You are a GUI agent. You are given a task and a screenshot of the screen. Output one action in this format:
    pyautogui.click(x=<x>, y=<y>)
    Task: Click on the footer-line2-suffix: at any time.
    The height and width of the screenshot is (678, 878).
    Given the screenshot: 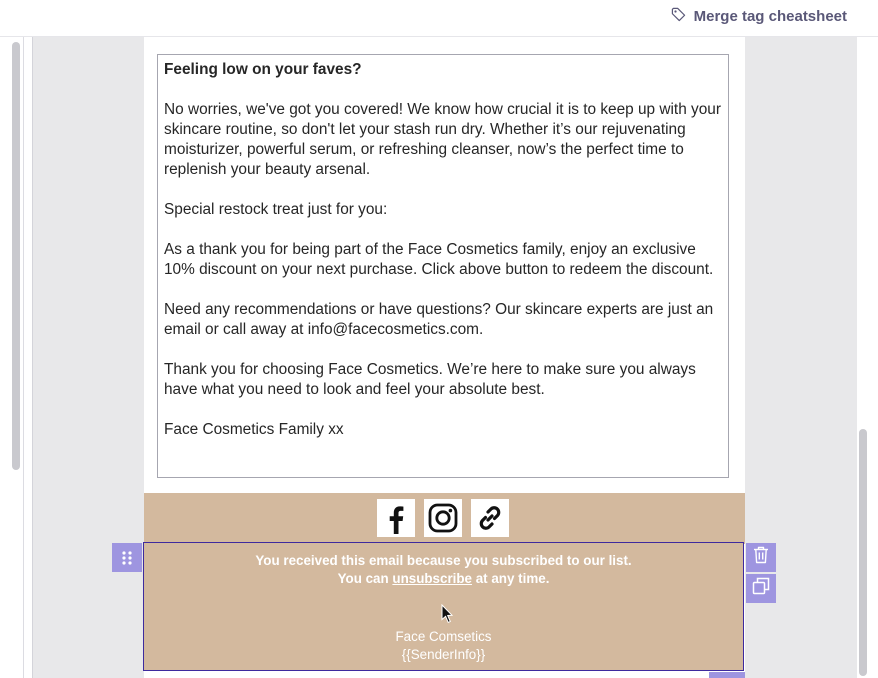 What is the action you would take?
    pyautogui.click(x=511, y=578)
    